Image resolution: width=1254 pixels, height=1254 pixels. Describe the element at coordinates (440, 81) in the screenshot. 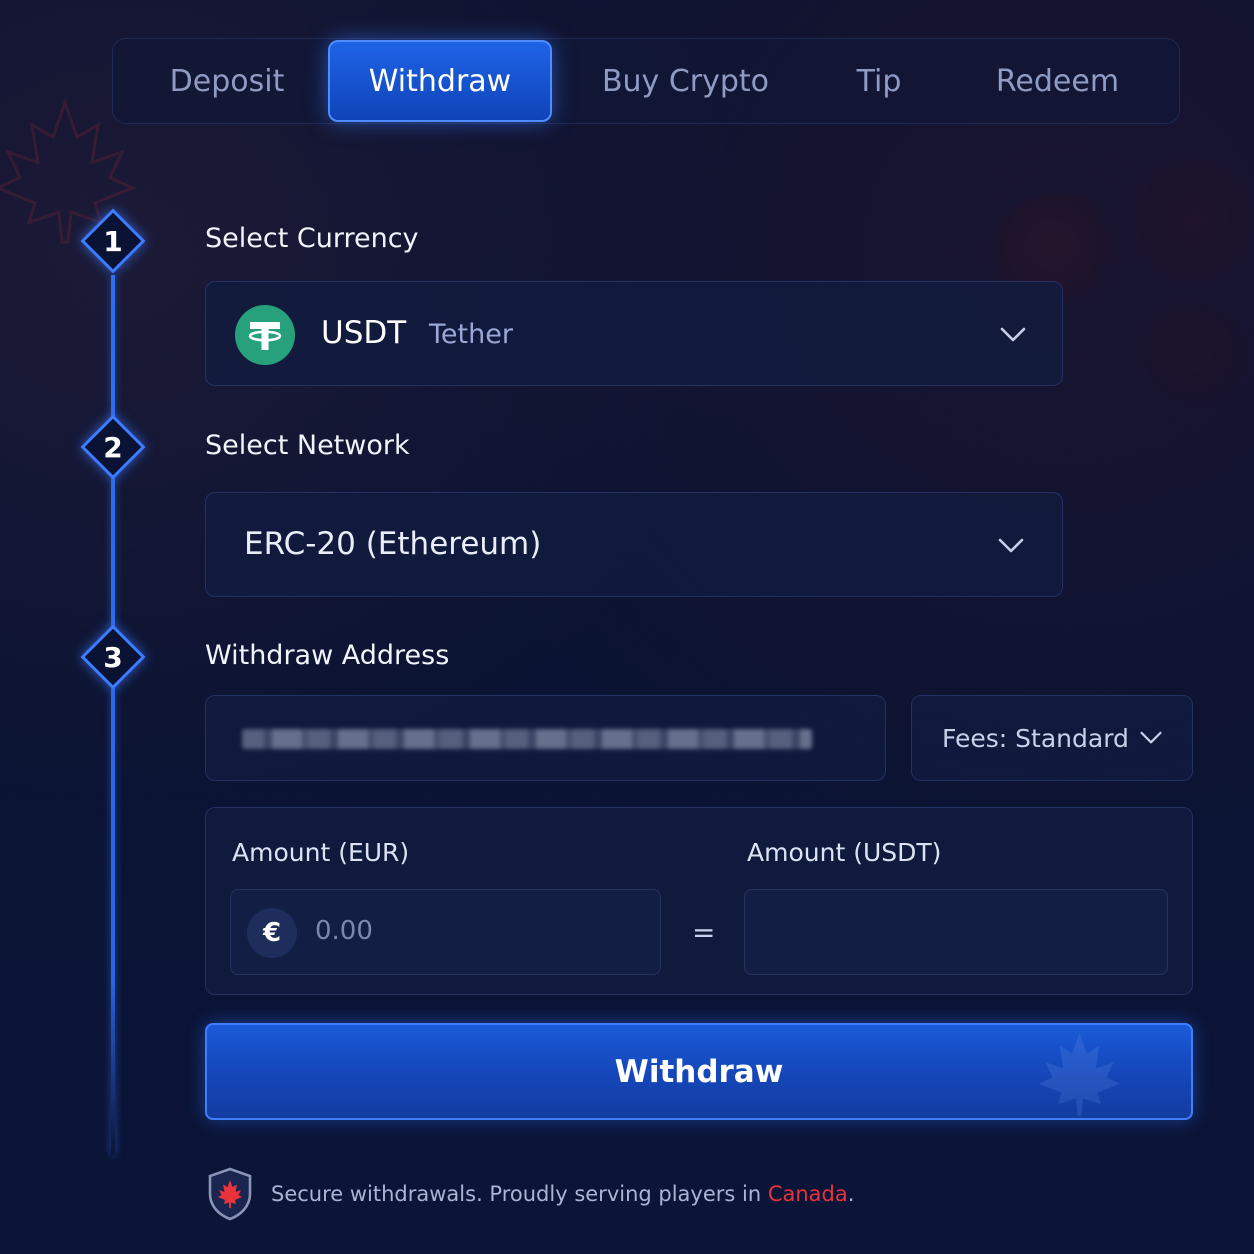

I see `tab-withdraw: Withdraw` at that location.